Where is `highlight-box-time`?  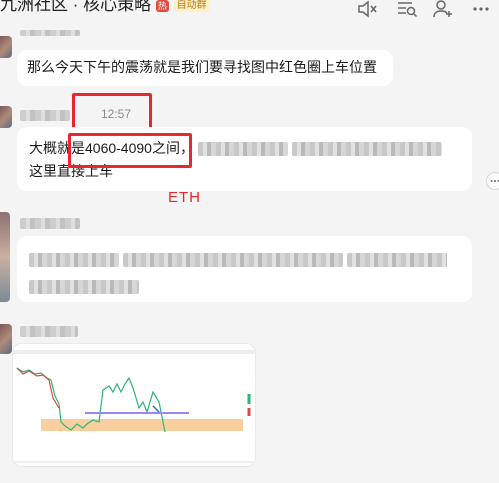
highlight-box-time is located at coordinates (112, 112).